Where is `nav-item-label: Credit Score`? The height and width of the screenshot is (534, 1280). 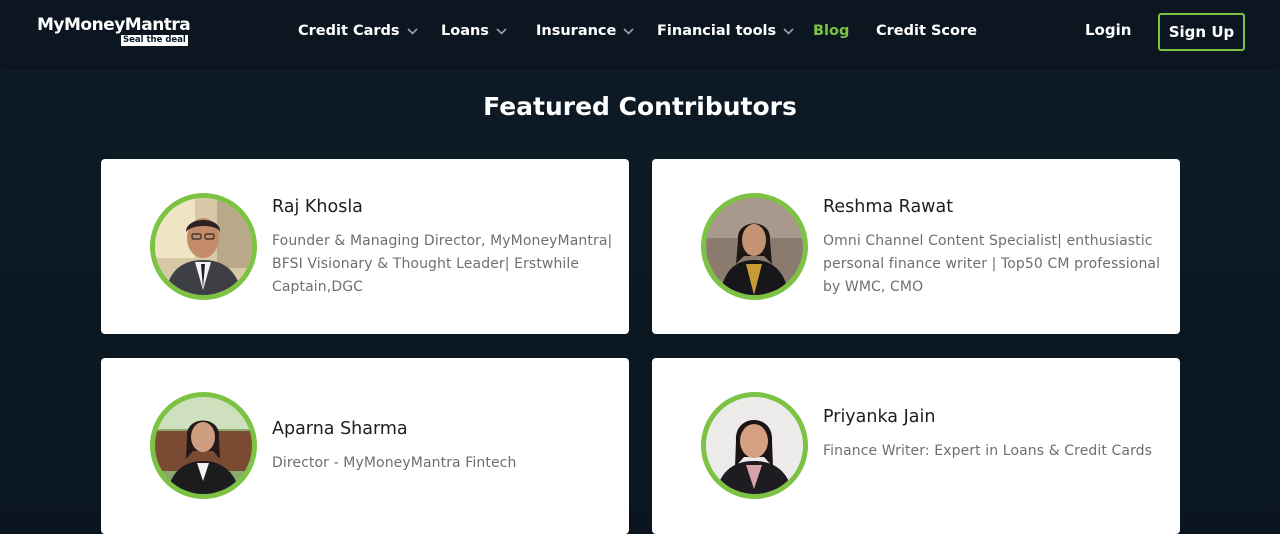 nav-item-label: Credit Score is located at coordinates (926, 31).